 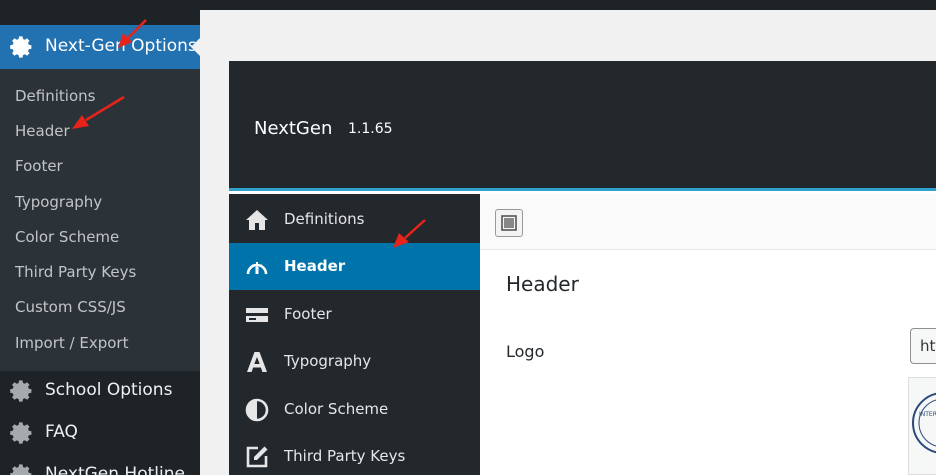 What do you see at coordinates (924, 423) in the screenshot?
I see `seal-logo: INTER` at bounding box center [924, 423].